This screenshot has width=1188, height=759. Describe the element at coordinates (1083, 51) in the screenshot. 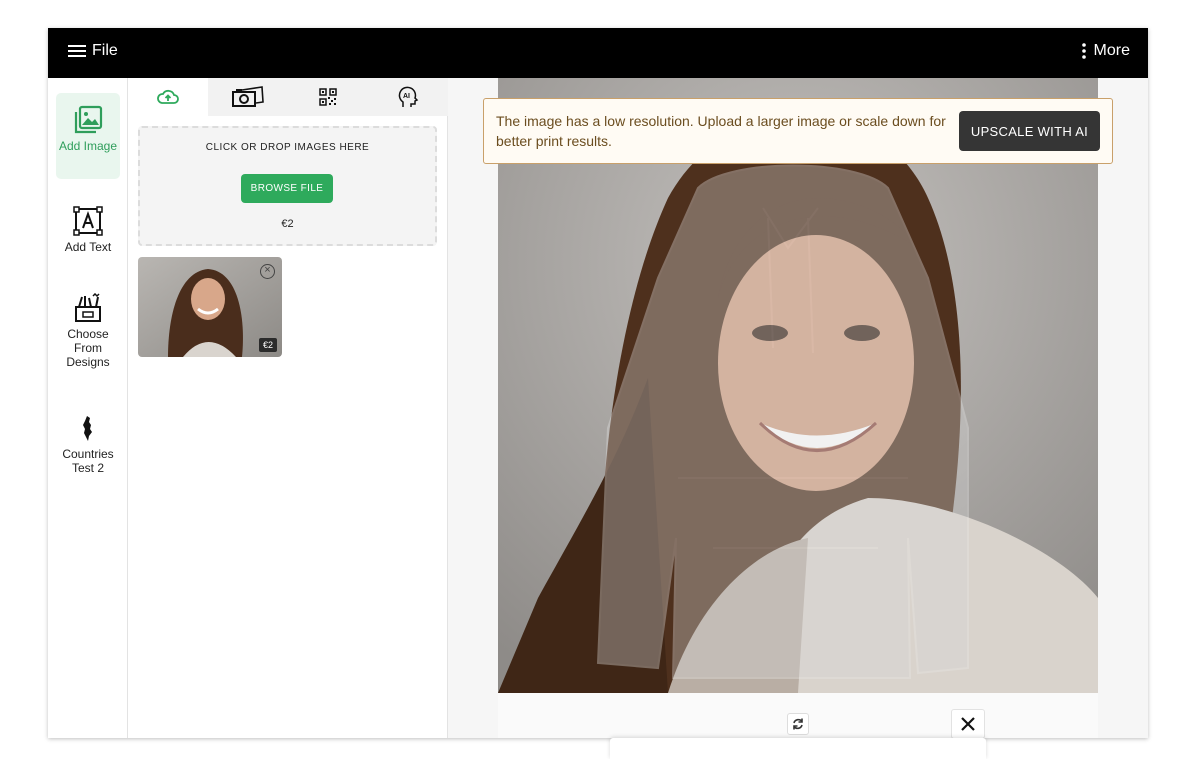

I see `kebab-icon` at that location.